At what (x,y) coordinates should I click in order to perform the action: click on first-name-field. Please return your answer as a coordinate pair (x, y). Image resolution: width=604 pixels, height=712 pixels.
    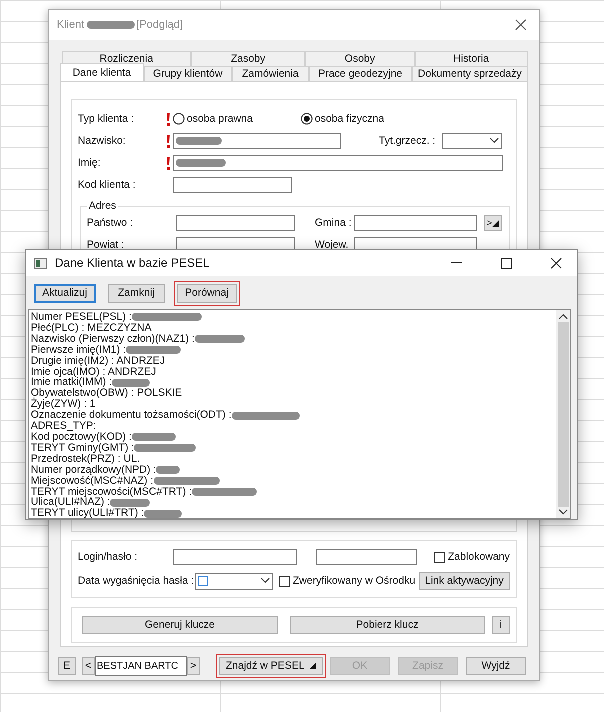
    Looking at the image, I should click on (338, 163).